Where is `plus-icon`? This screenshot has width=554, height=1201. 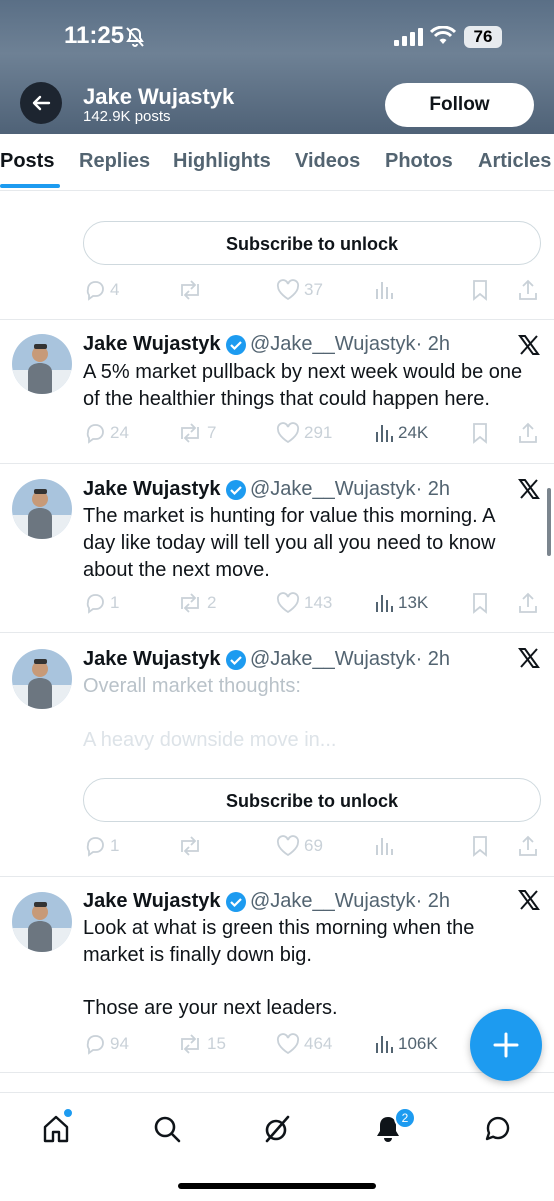 plus-icon is located at coordinates (506, 1045).